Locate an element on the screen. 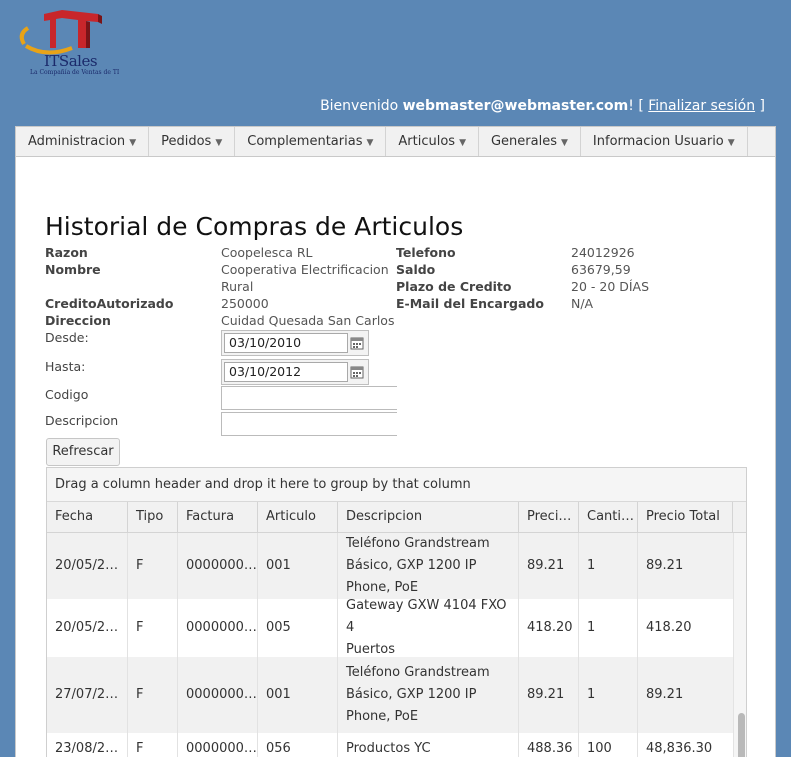 The height and width of the screenshot is (757, 791). cell-precio-text: 488.36 is located at coordinates (550, 748).